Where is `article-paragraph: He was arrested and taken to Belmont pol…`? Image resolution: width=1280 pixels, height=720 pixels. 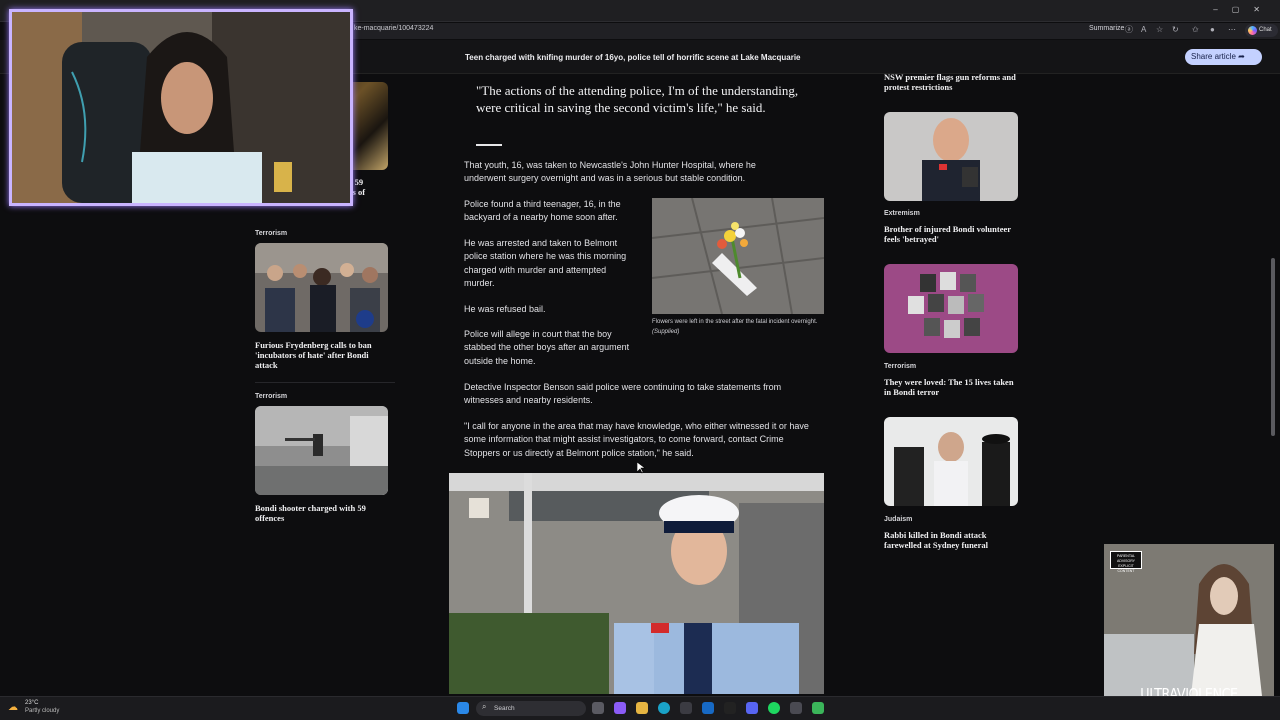
article-paragraph: He was arrested and taken to Belmont pol… is located at coordinates (545, 263).